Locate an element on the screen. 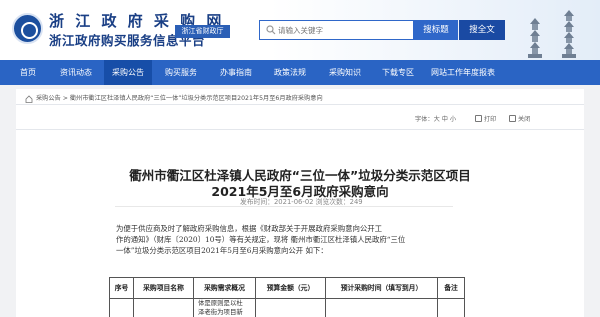 This screenshot has height=317, width=600. close-icon is located at coordinates (512, 118).